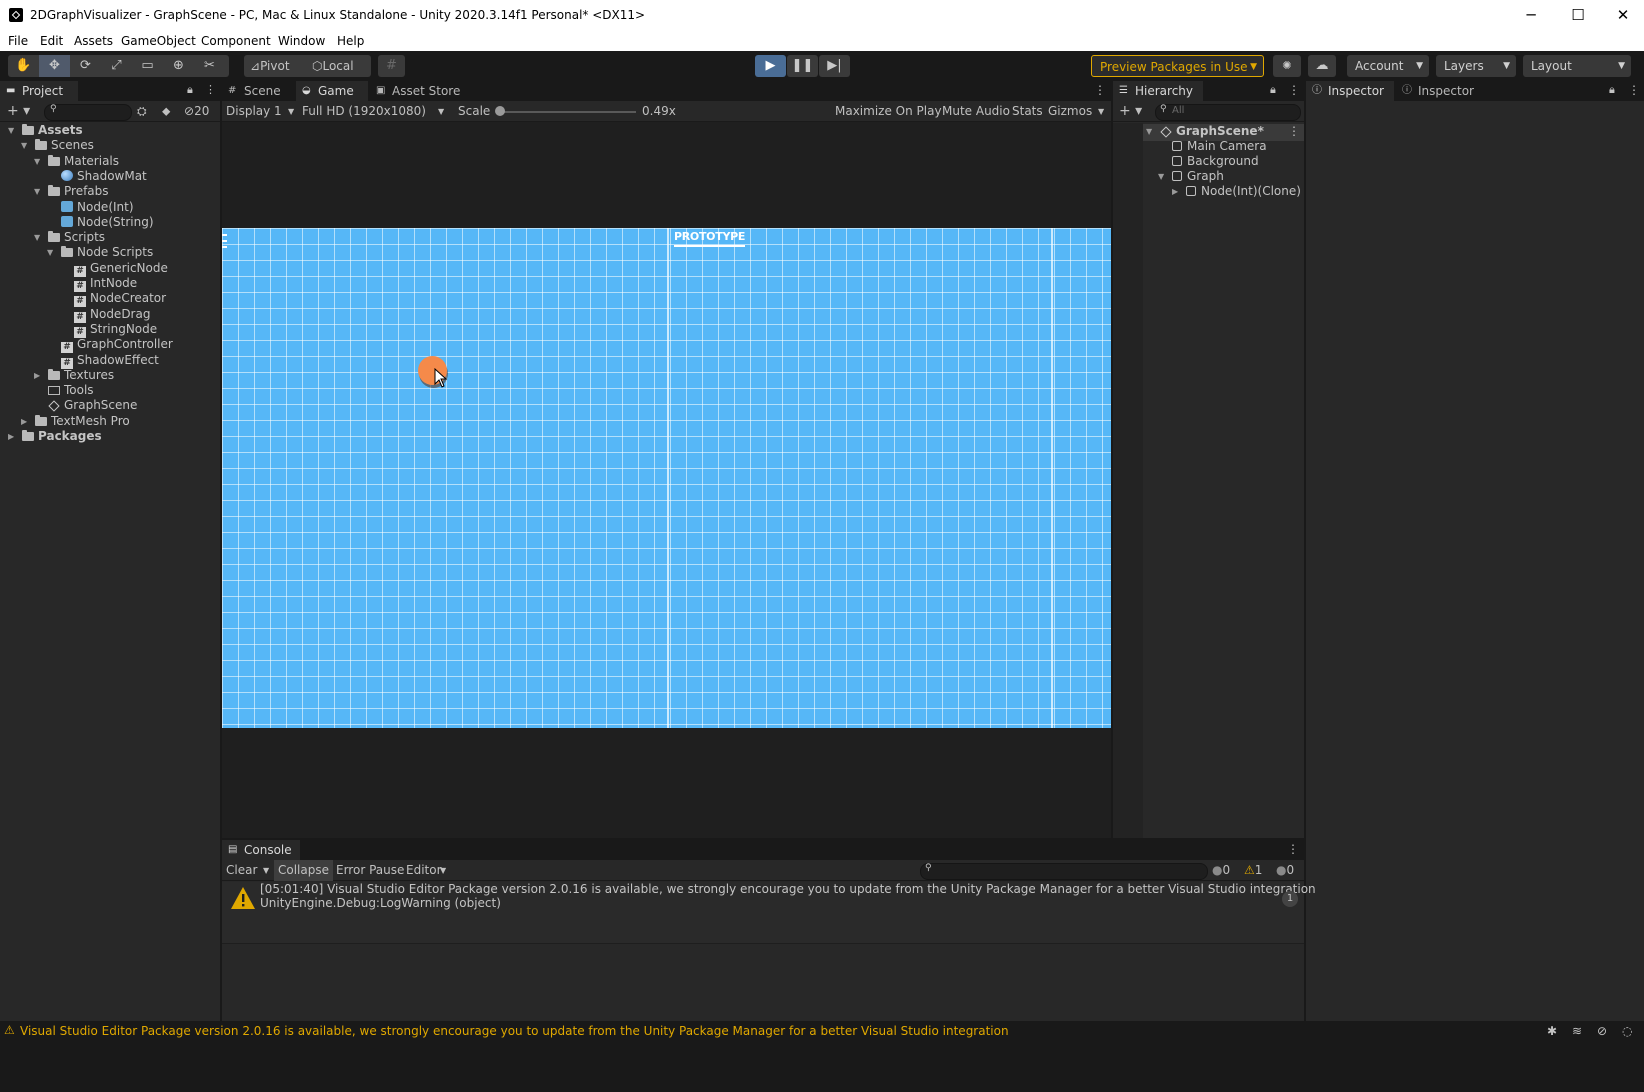 This screenshot has width=1644, height=1092. What do you see at coordinates (69, 237) in the screenshot?
I see `project-item: ▼ Scripts` at bounding box center [69, 237].